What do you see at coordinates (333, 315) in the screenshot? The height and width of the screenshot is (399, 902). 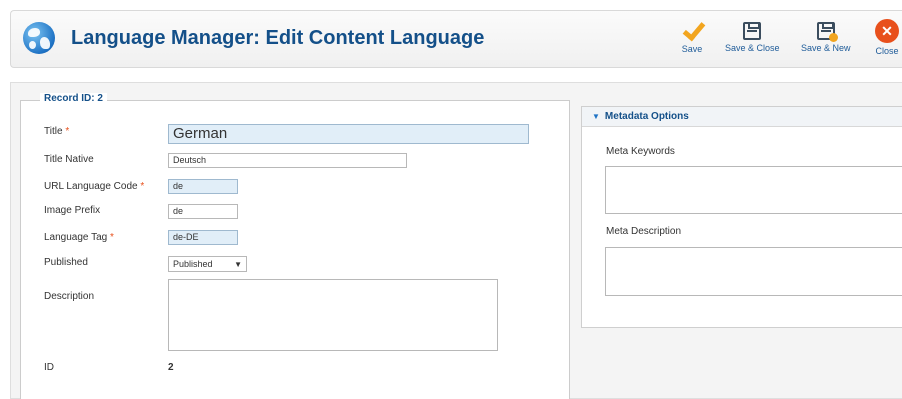 I see `description-textarea` at bounding box center [333, 315].